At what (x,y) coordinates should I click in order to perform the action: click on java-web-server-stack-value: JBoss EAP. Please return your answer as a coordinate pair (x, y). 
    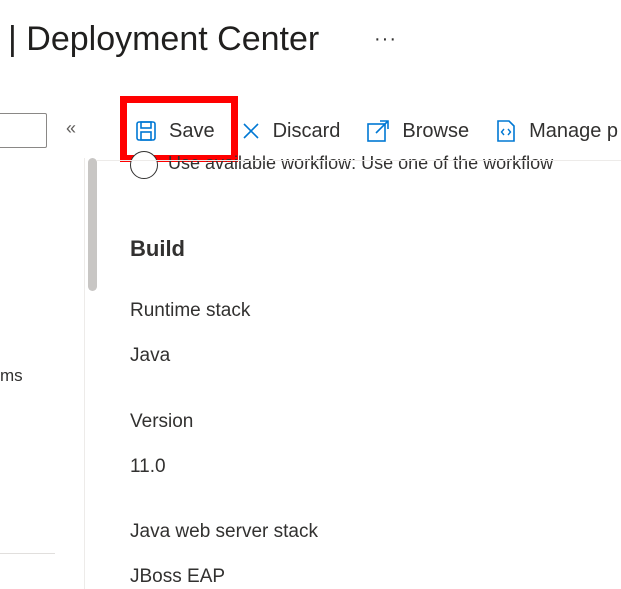
    Looking at the image, I should click on (178, 576).